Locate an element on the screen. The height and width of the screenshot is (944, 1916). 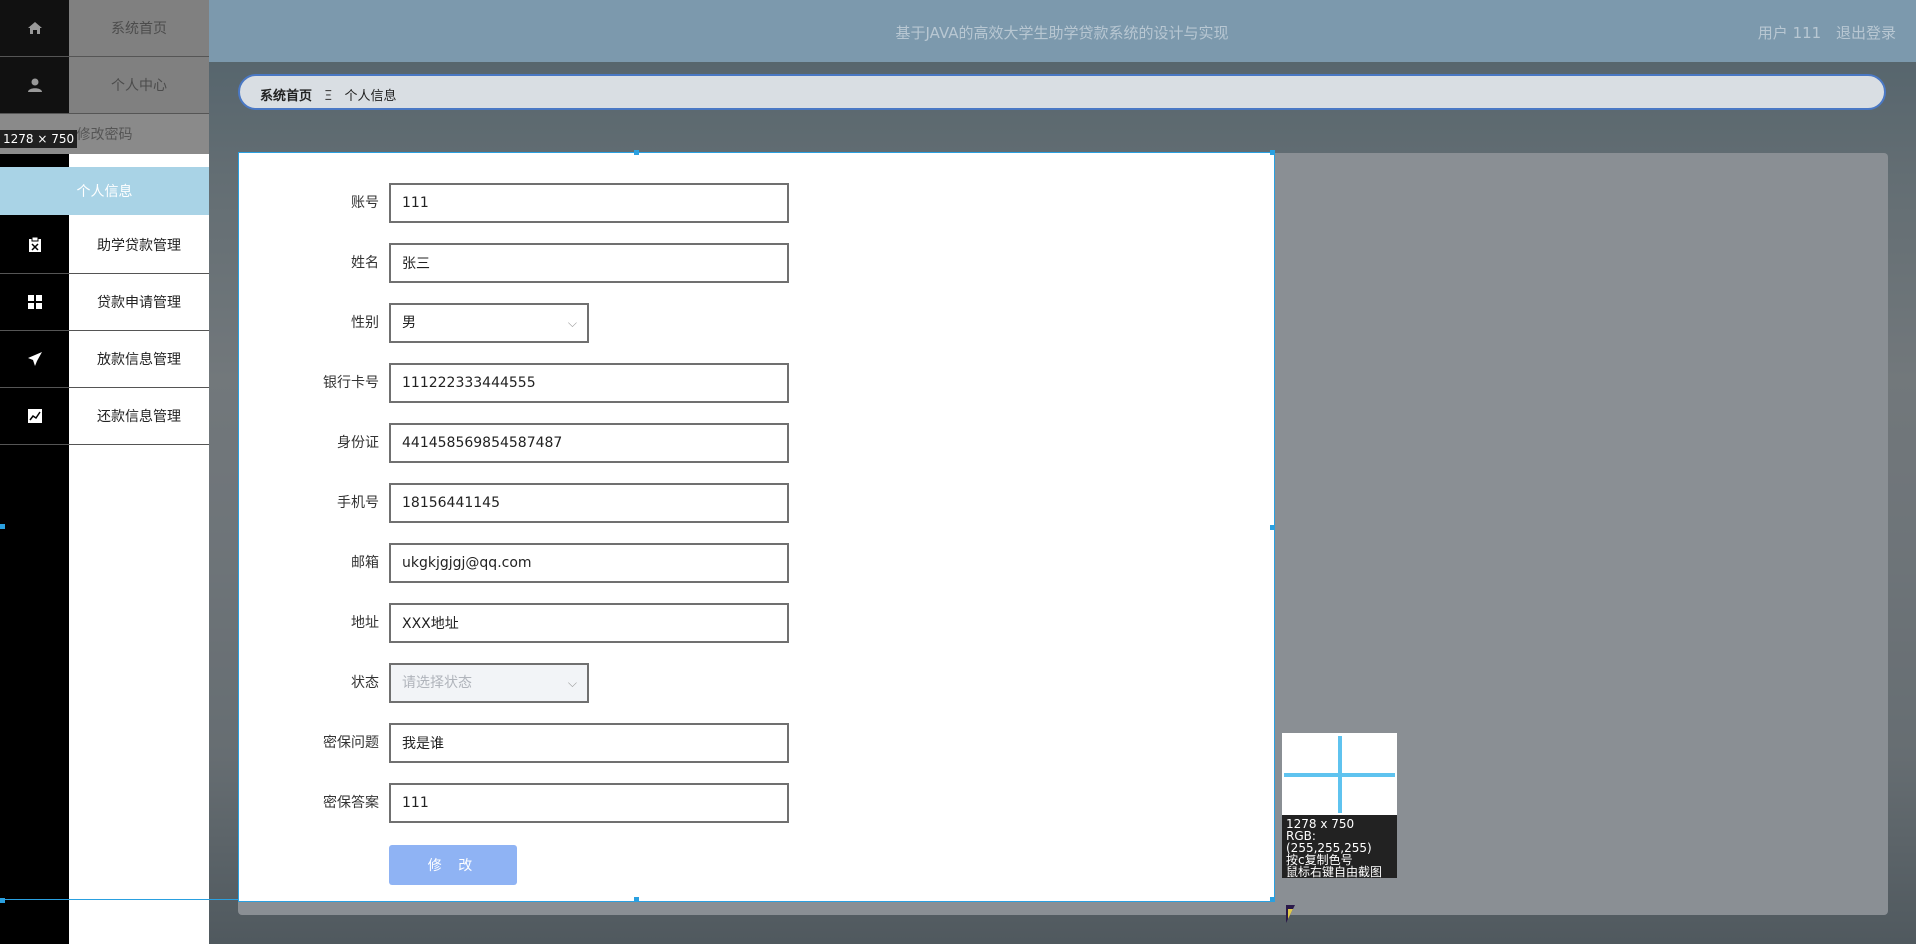
picker-hint-capture: 鼠标右键自由截图 is located at coordinates (1334, 872).